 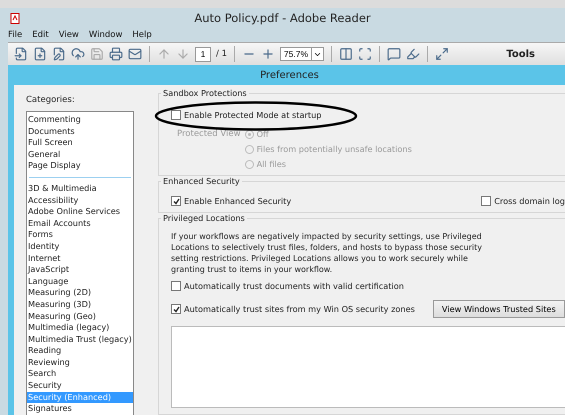 I want to click on category-item: Identity, so click(x=80, y=246).